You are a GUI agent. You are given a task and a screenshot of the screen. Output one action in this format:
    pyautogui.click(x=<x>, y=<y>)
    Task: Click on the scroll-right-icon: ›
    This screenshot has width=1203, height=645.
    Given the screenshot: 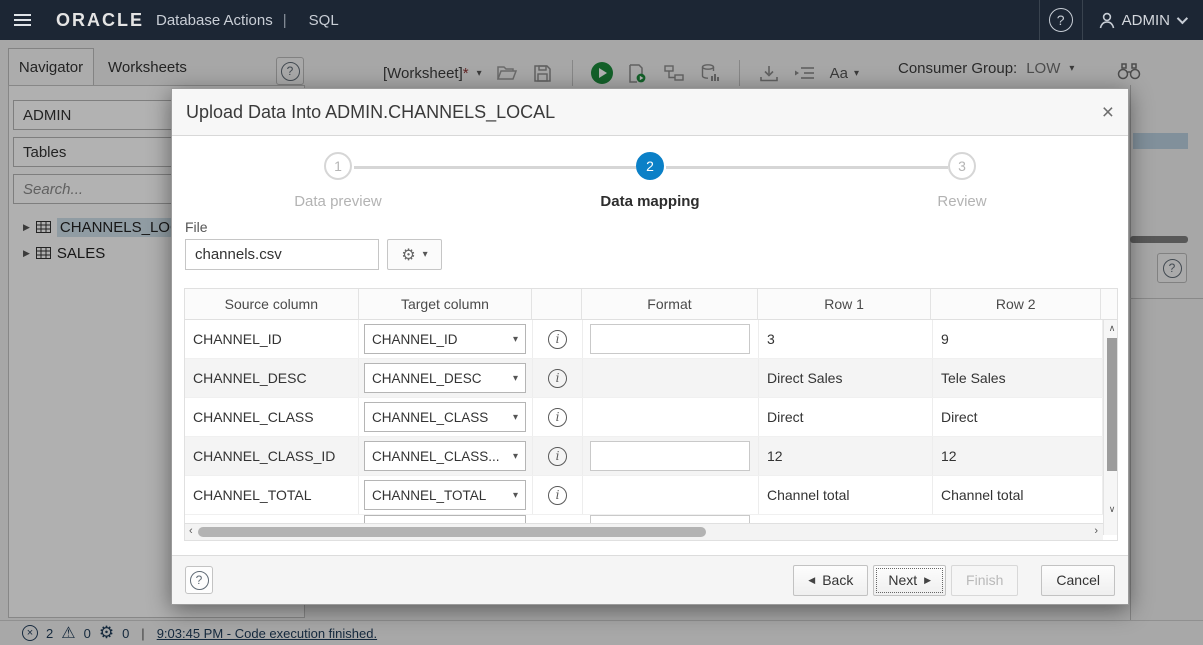 What is the action you would take?
    pyautogui.click(x=1096, y=531)
    